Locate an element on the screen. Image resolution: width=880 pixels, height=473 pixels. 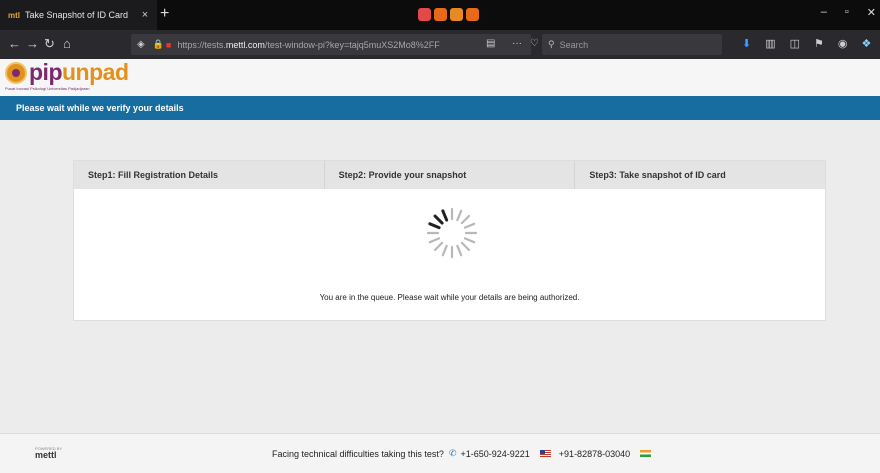
loading-spinner-icon is located at coordinates (452, 233).